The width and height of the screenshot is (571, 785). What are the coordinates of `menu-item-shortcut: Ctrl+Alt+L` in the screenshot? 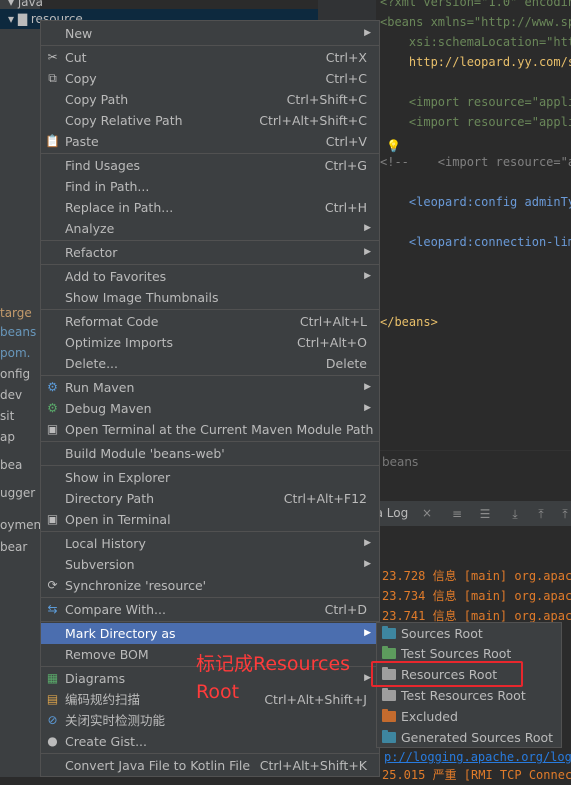 It's located at (333, 321).